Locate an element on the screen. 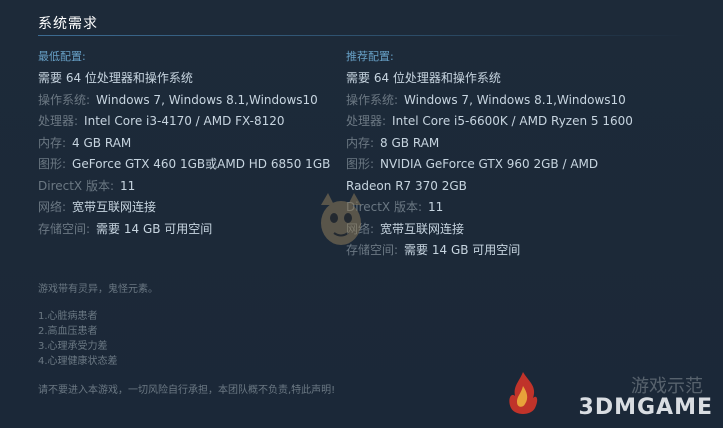 The image size is (723, 428). notes-disclaimer: 请不要进入本游戏，一切风险自行承担，本团队概不负责,特此声明! is located at coordinates (187, 390).